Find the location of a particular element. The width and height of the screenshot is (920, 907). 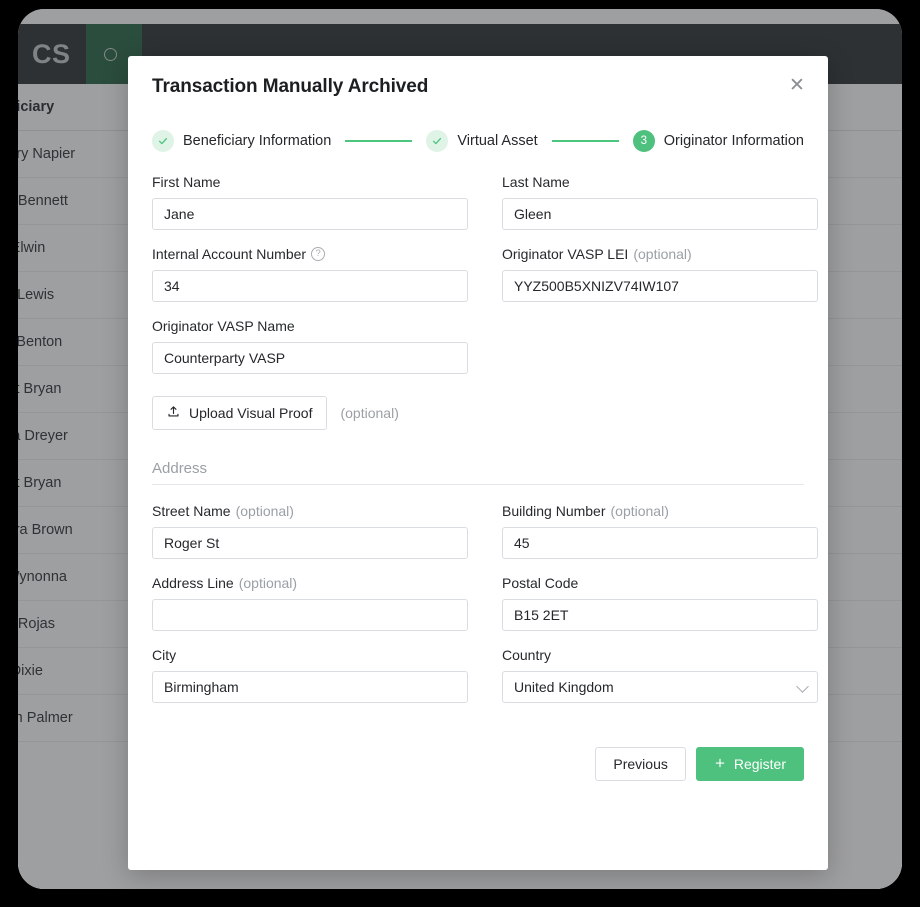

vasp-name-row-spacer is located at coordinates (660, 346).